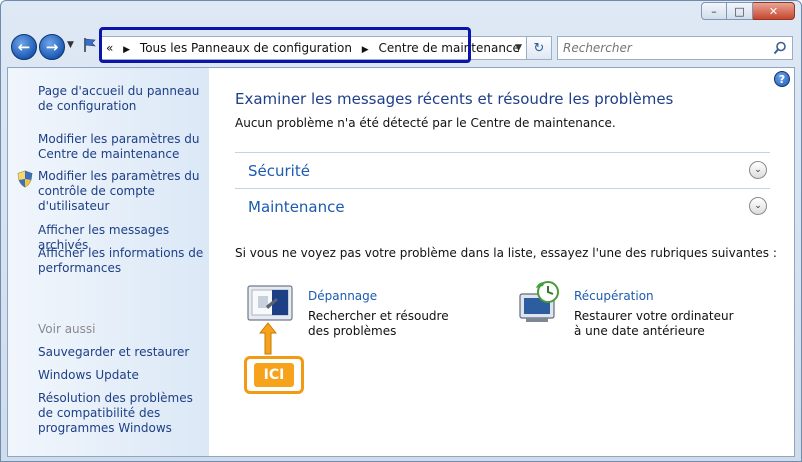 Image resolution: width=802 pixels, height=462 pixels. Describe the element at coordinates (109, 48) in the screenshot. I see `breadcrumb-overflow: «` at that location.